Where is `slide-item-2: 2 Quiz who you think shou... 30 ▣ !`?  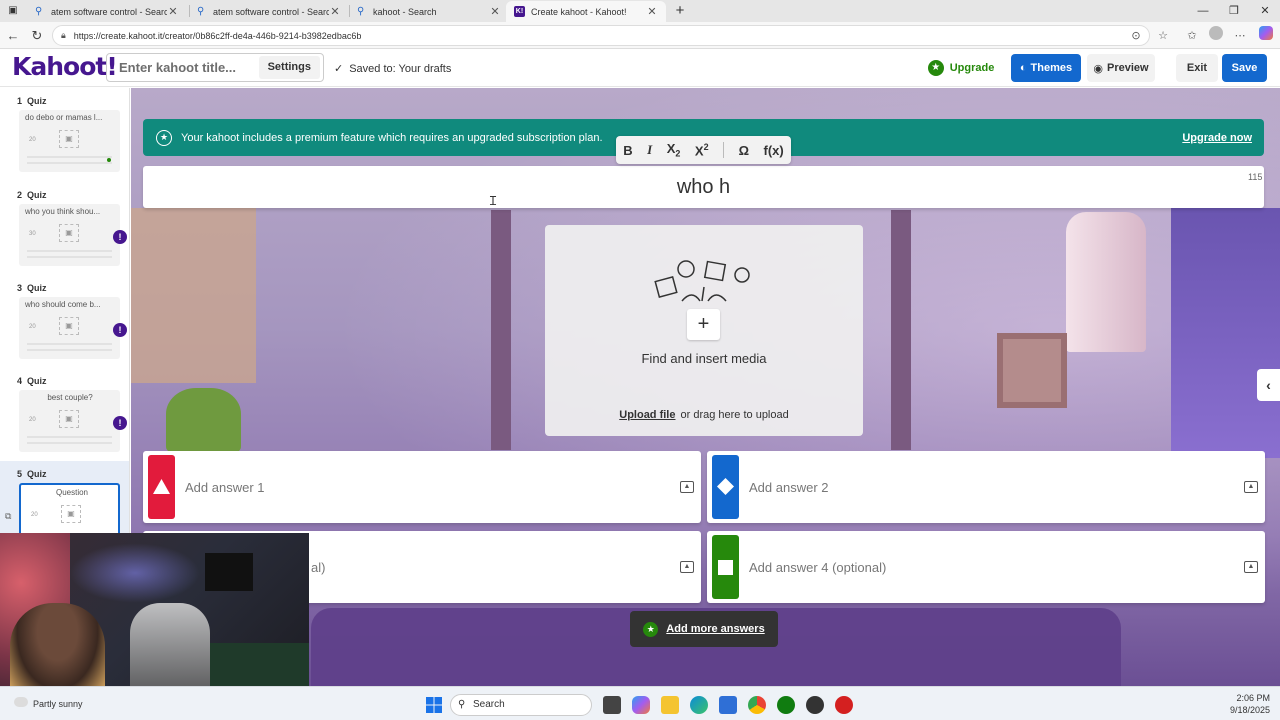
slide-item-2: 2 Quiz who you think shou... 30 ▣ ! is located at coordinates (64, 228).